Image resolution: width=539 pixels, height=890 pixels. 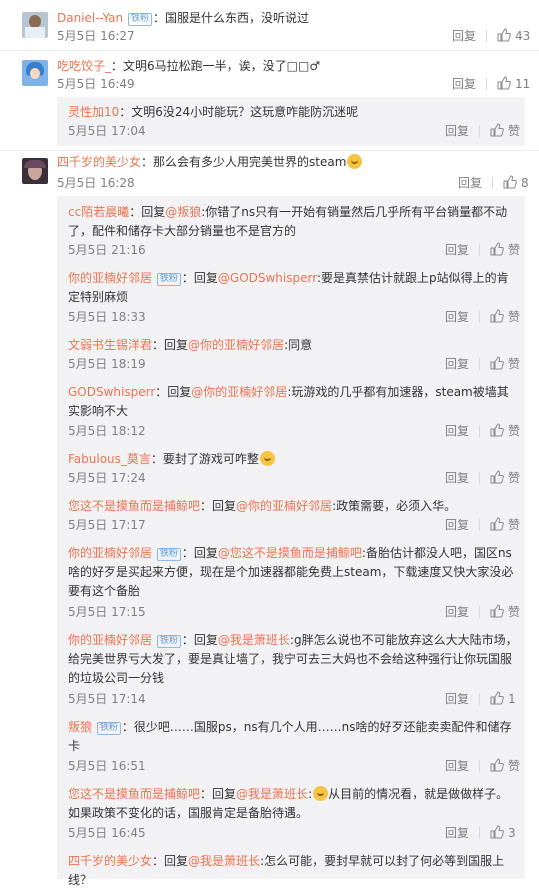 What do you see at coordinates (96, 36) in the screenshot?
I see `timestamp: 5月5日 16:27` at bounding box center [96, 36].